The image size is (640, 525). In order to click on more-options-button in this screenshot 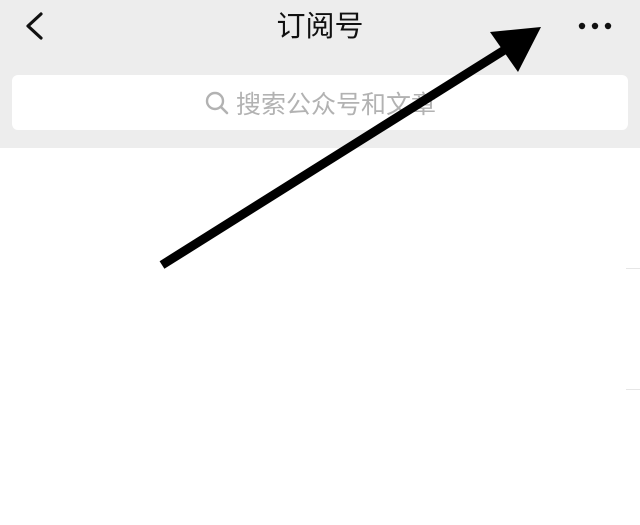, I will do `click(596, 26)`.